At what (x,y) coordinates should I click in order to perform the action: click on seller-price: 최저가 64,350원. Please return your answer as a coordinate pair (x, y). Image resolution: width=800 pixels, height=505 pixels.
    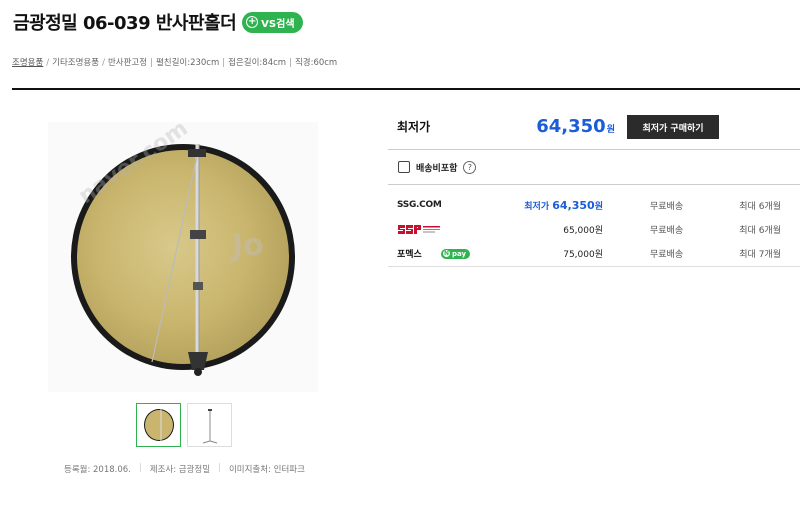
    Looking at the image, I should click on (563, 205).